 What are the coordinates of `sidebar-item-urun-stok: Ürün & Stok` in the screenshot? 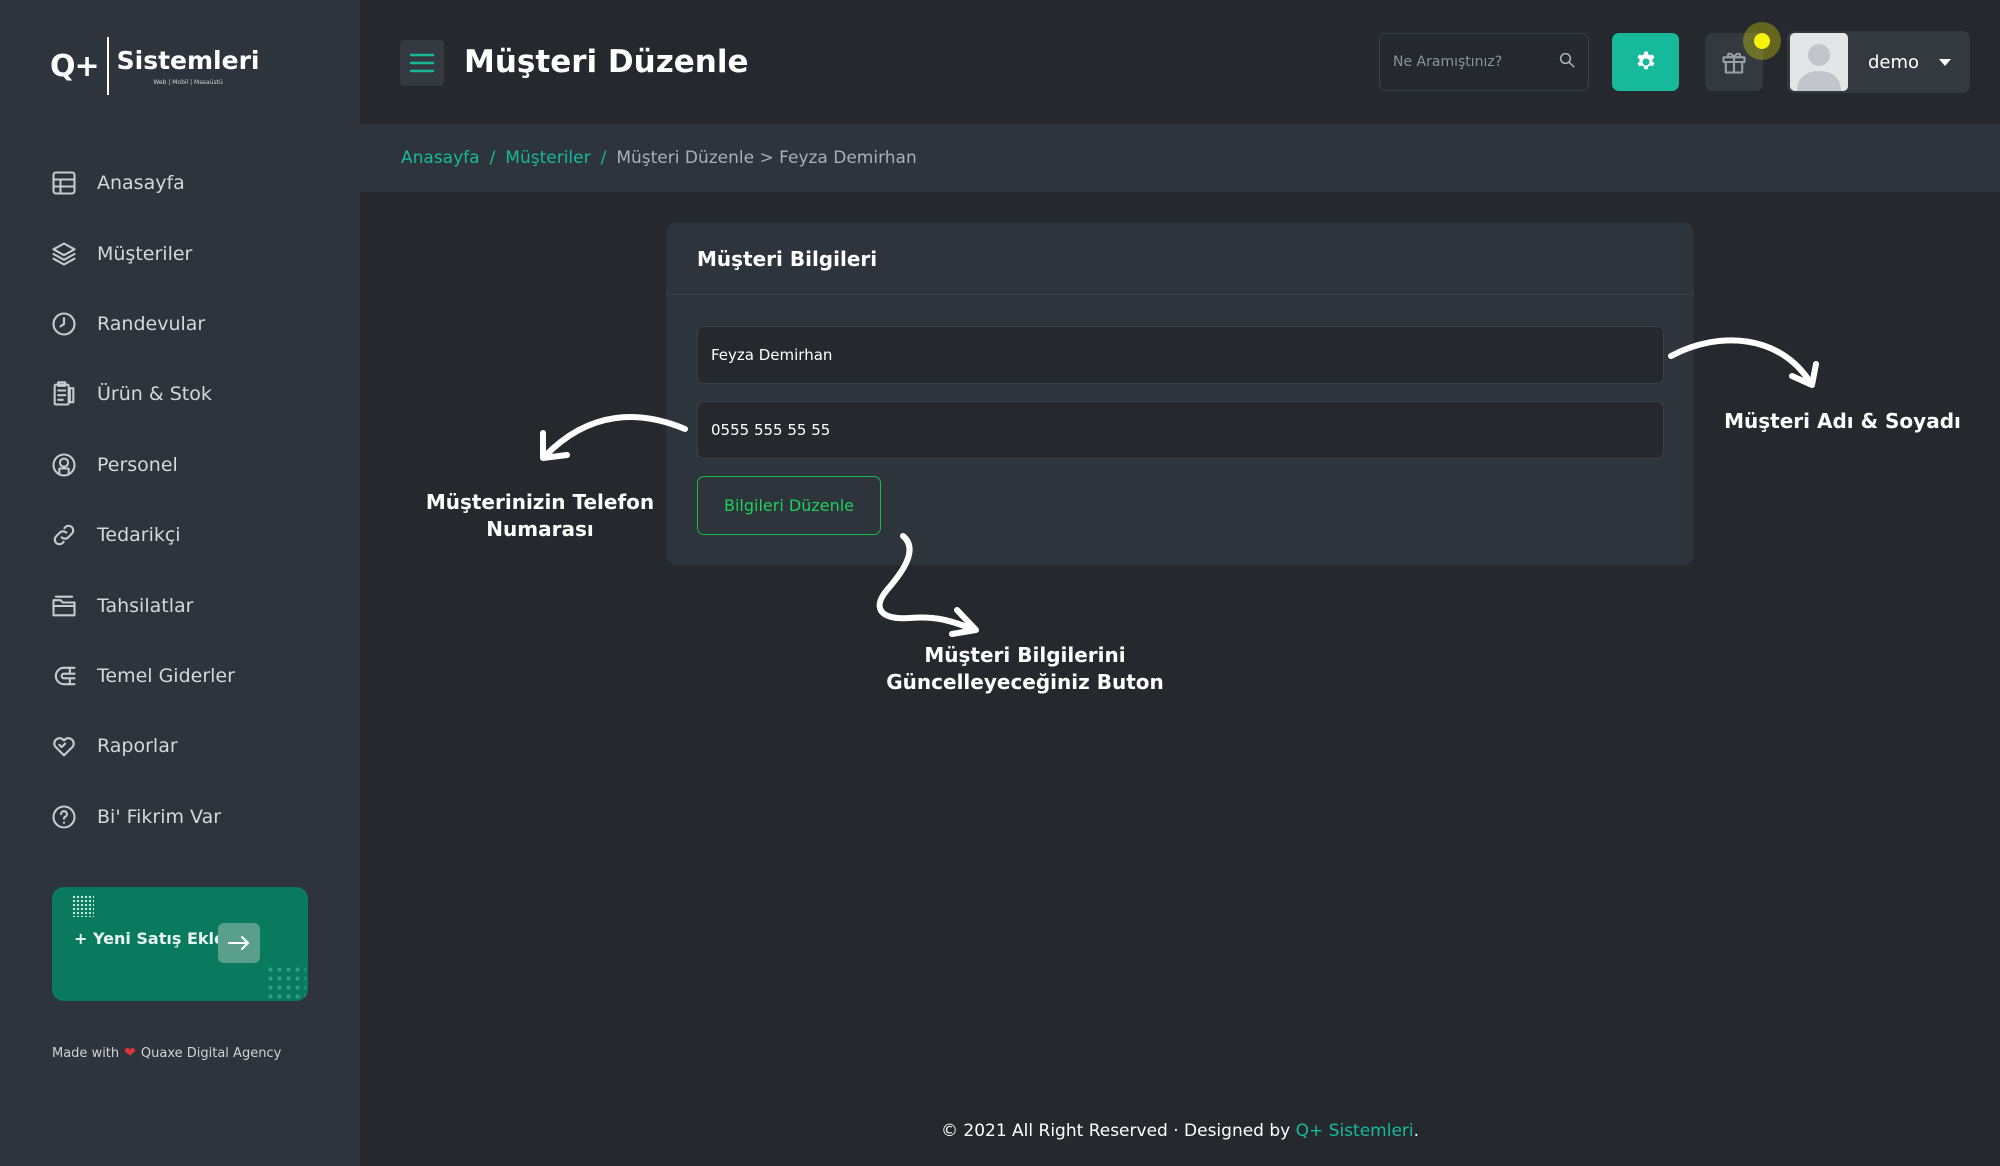 It's located at (195, 394).